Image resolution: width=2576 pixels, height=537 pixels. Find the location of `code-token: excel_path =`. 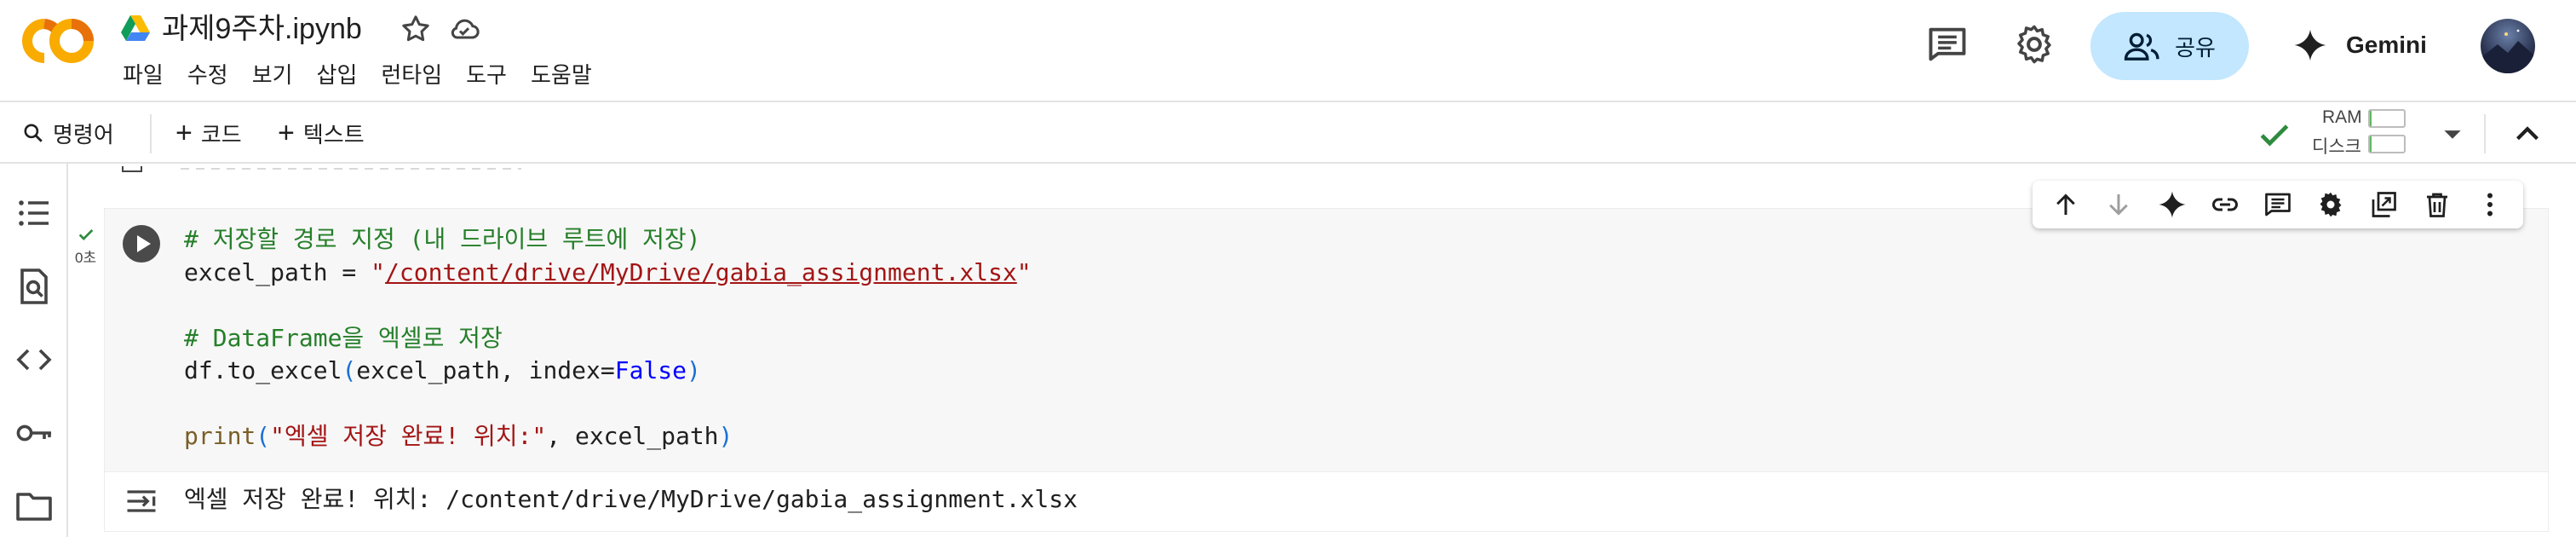

code-token: excel_path = is located at coordinates (278, 271).